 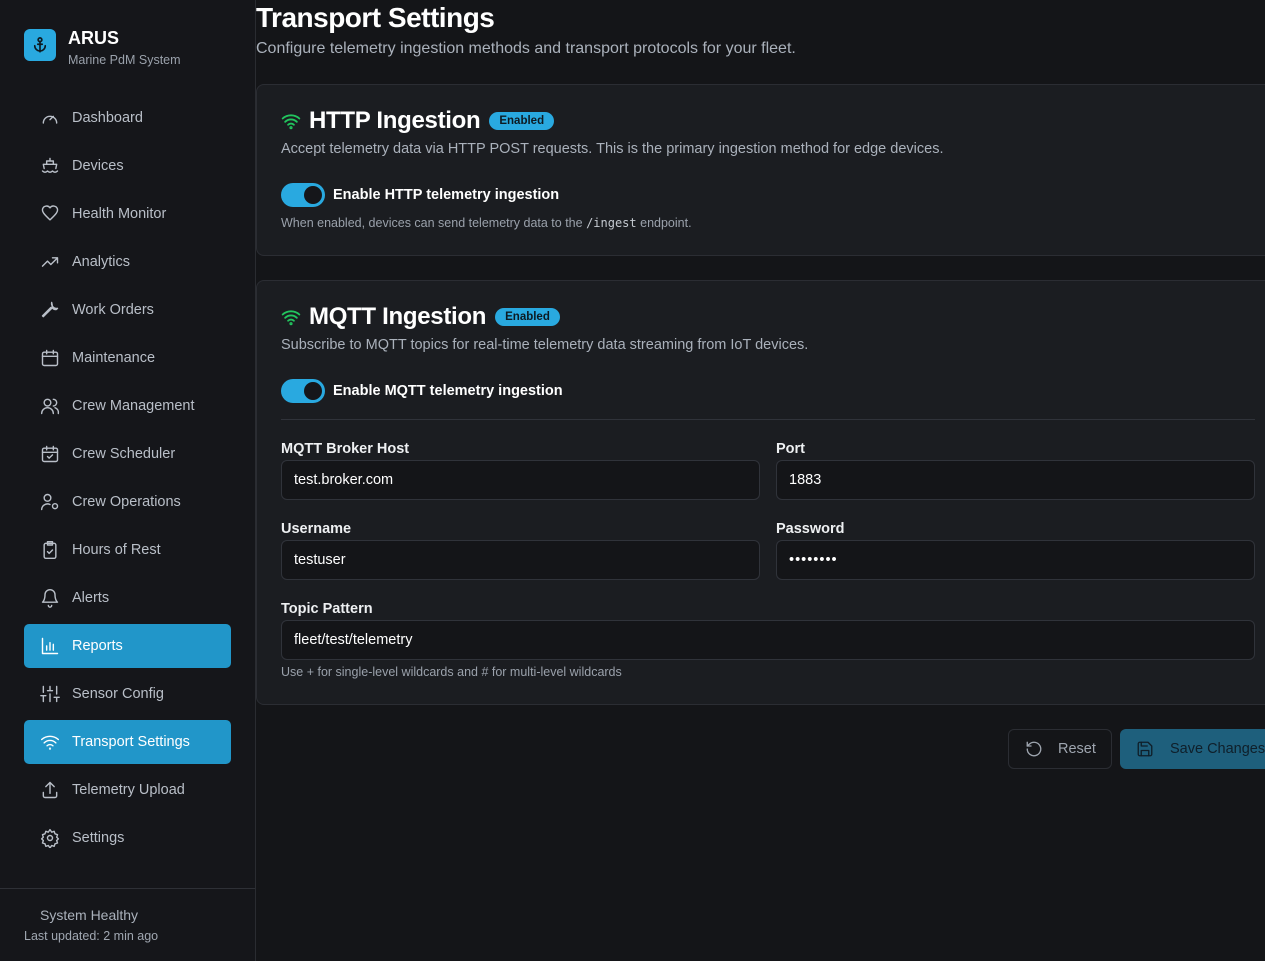 I want to click on calendar-icon, so click(x=50, y=358).